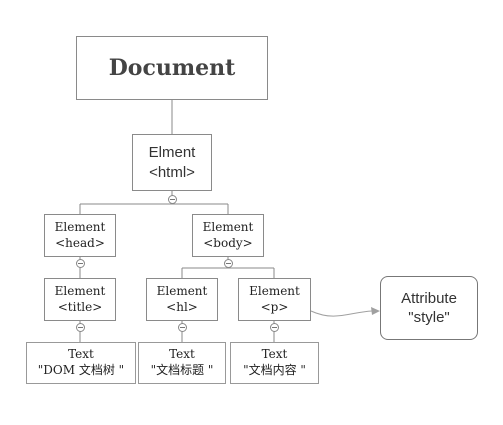 The height and width of the screenshot is (425, 503). I want to click on node-h1-tag: <hl>, so click(182, 306).